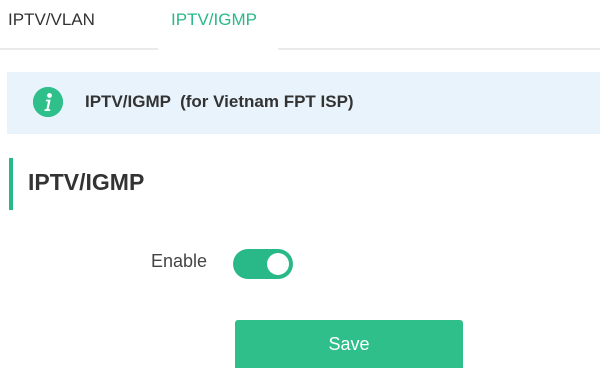 The height and width of the screenshot is (368, 600). Describe the element at coordinates (263, 264) in the screenshot. I see `enable-toggle` at that location.